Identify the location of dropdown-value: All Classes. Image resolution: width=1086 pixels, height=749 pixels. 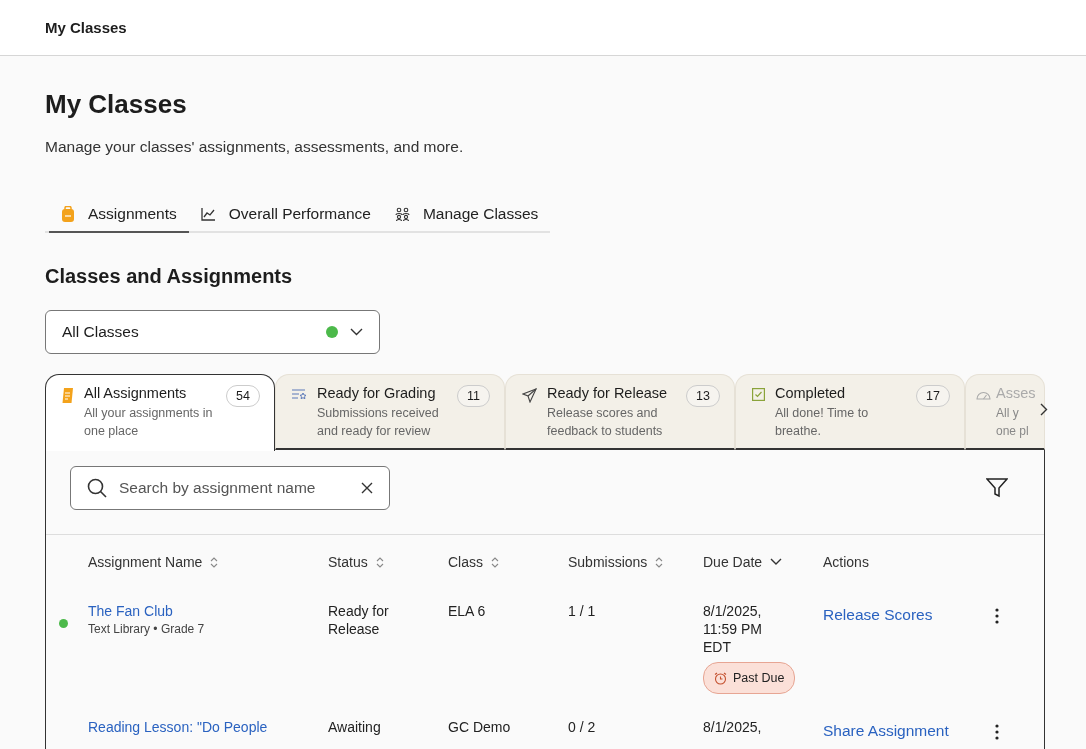
(101, 332).